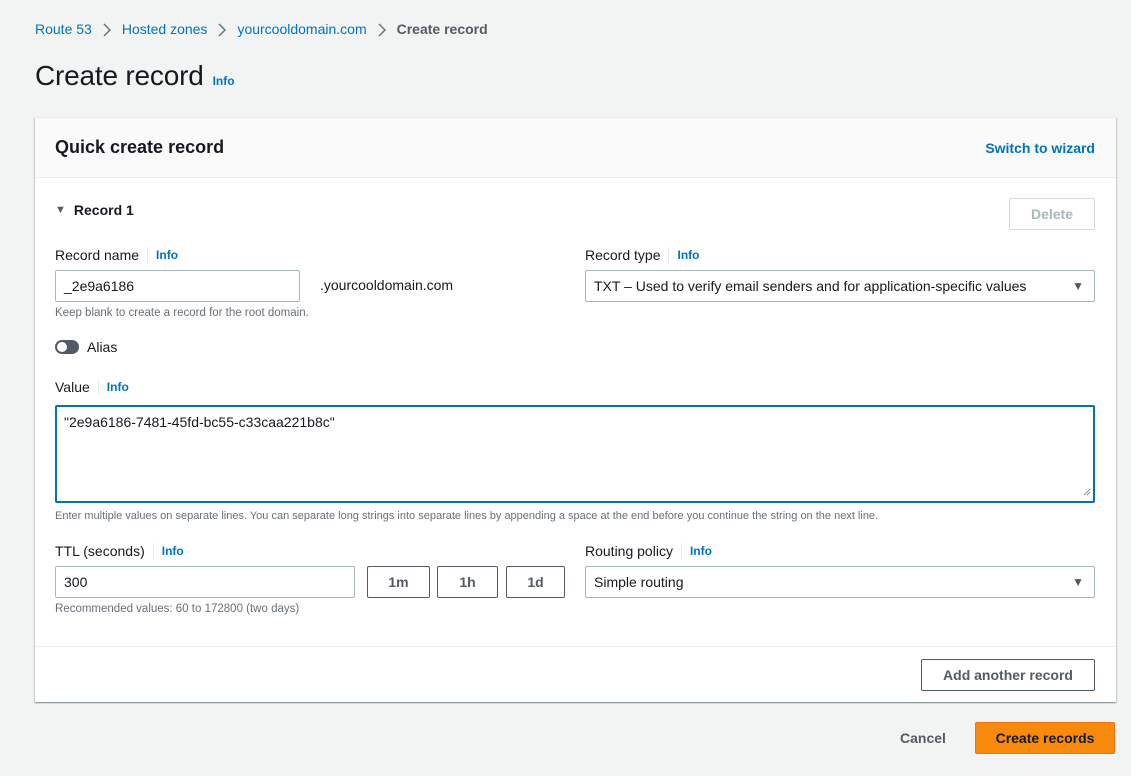 This screenshot has width=1131, height=776. I want to click on record-type-label-row: Record type Info, so click(642, 255).